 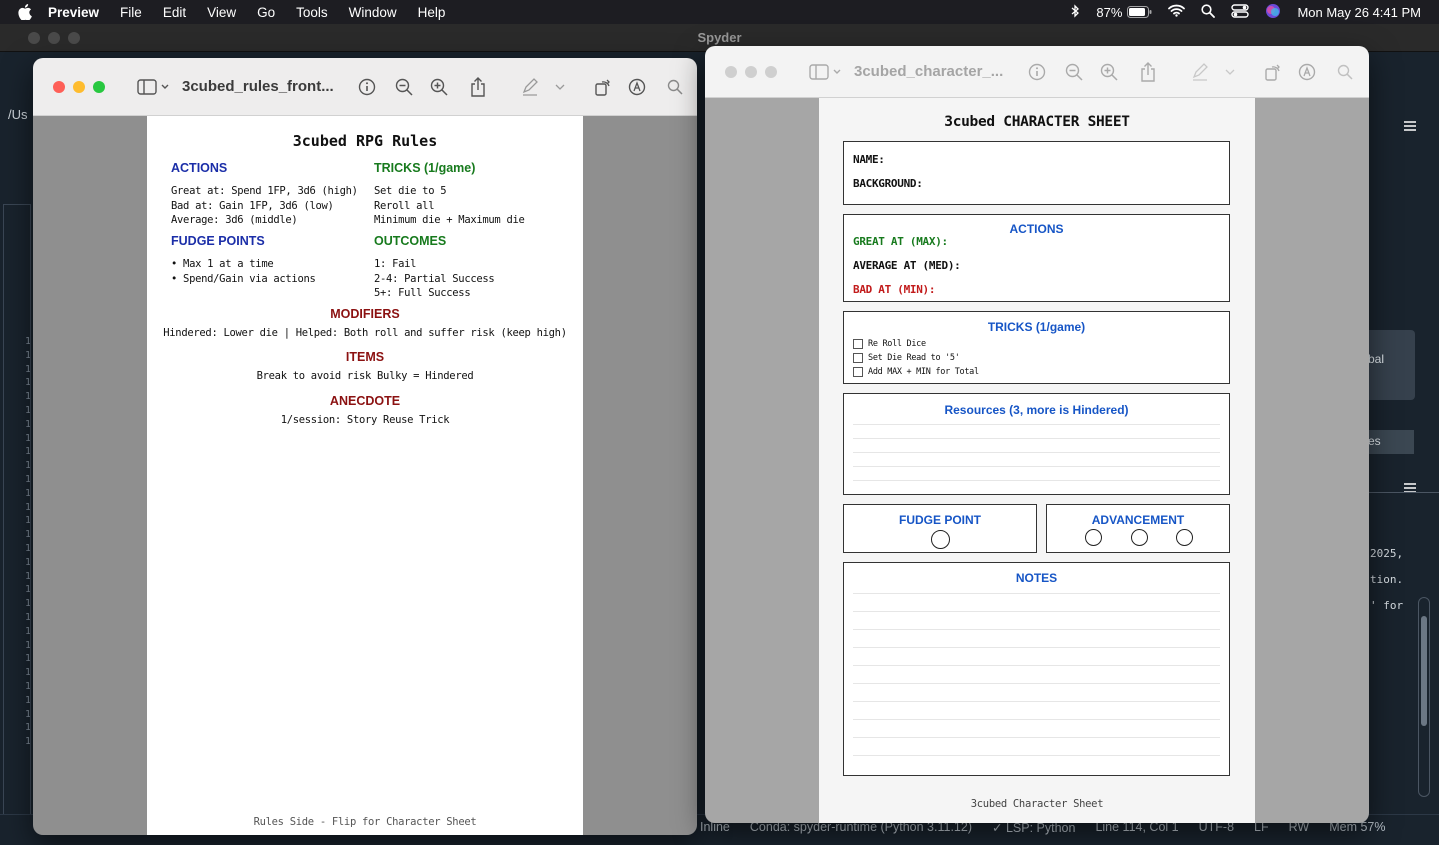 I want to click on trick-option-max-min: Add MAX + MIN for Total, so click(x=916, y=372).